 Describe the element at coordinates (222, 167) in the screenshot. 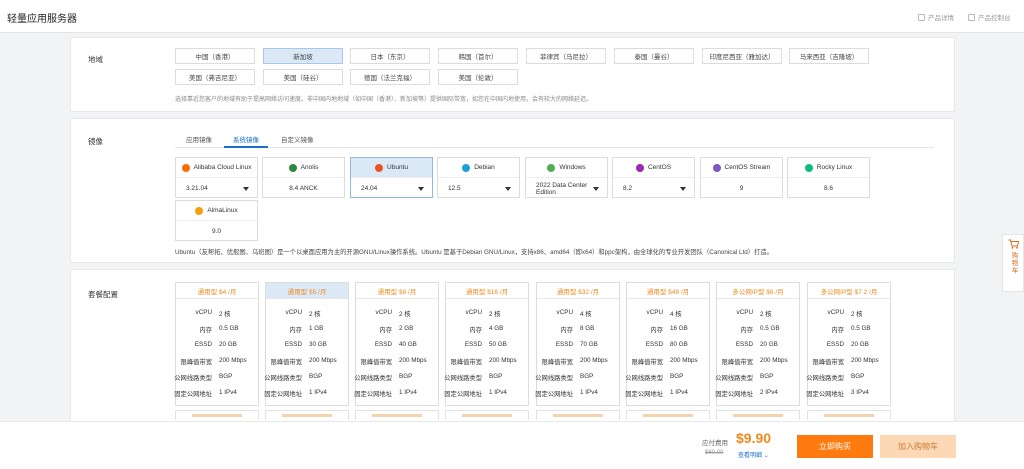

I see `image-name: Alibaba Cloud Linux` at that location.